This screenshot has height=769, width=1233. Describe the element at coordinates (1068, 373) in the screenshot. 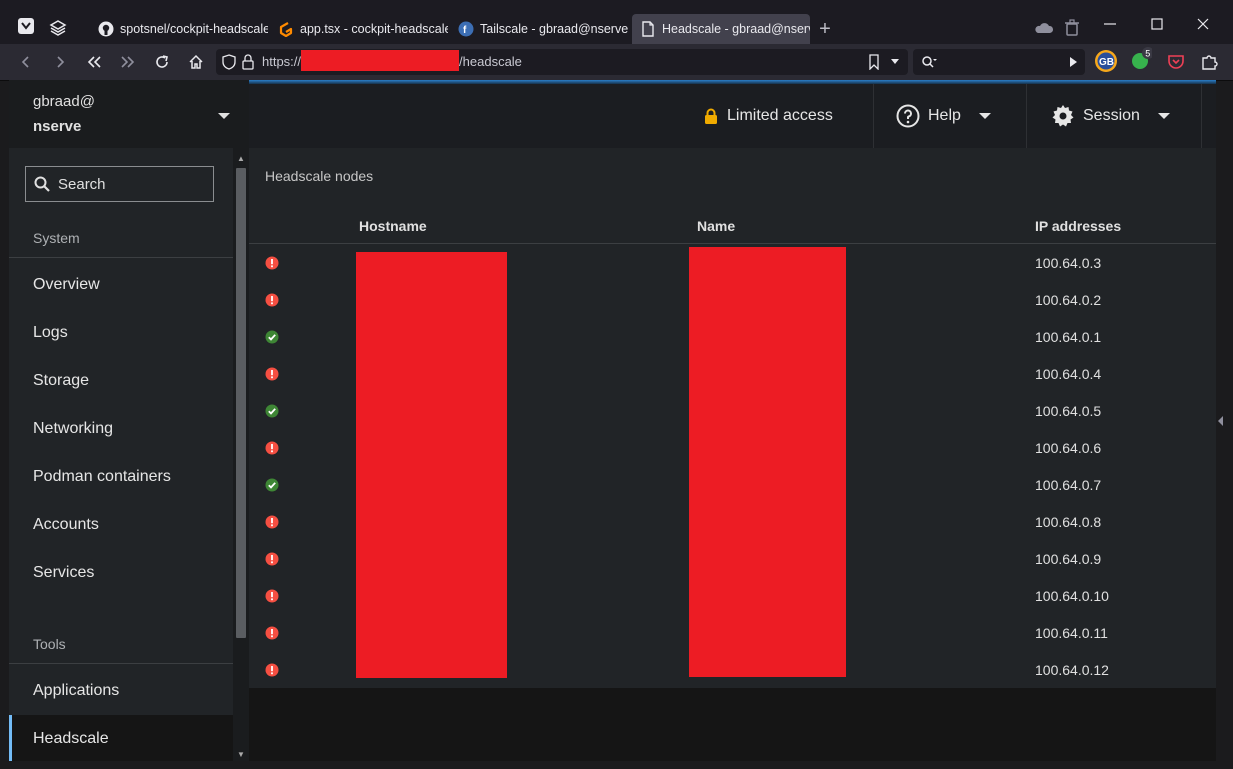

I see `ip-cell: 100.64.0.4` at that location.